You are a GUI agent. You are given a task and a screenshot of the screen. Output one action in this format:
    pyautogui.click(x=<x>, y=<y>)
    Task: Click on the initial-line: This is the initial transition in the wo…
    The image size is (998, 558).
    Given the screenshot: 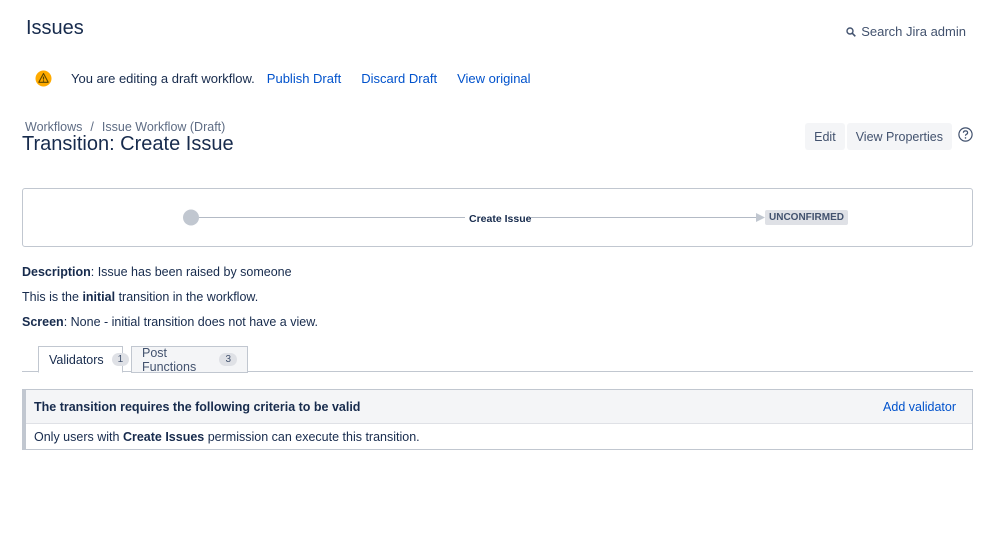 What is the action you would take?
    pyautogui.click(x=140, y=297)
    